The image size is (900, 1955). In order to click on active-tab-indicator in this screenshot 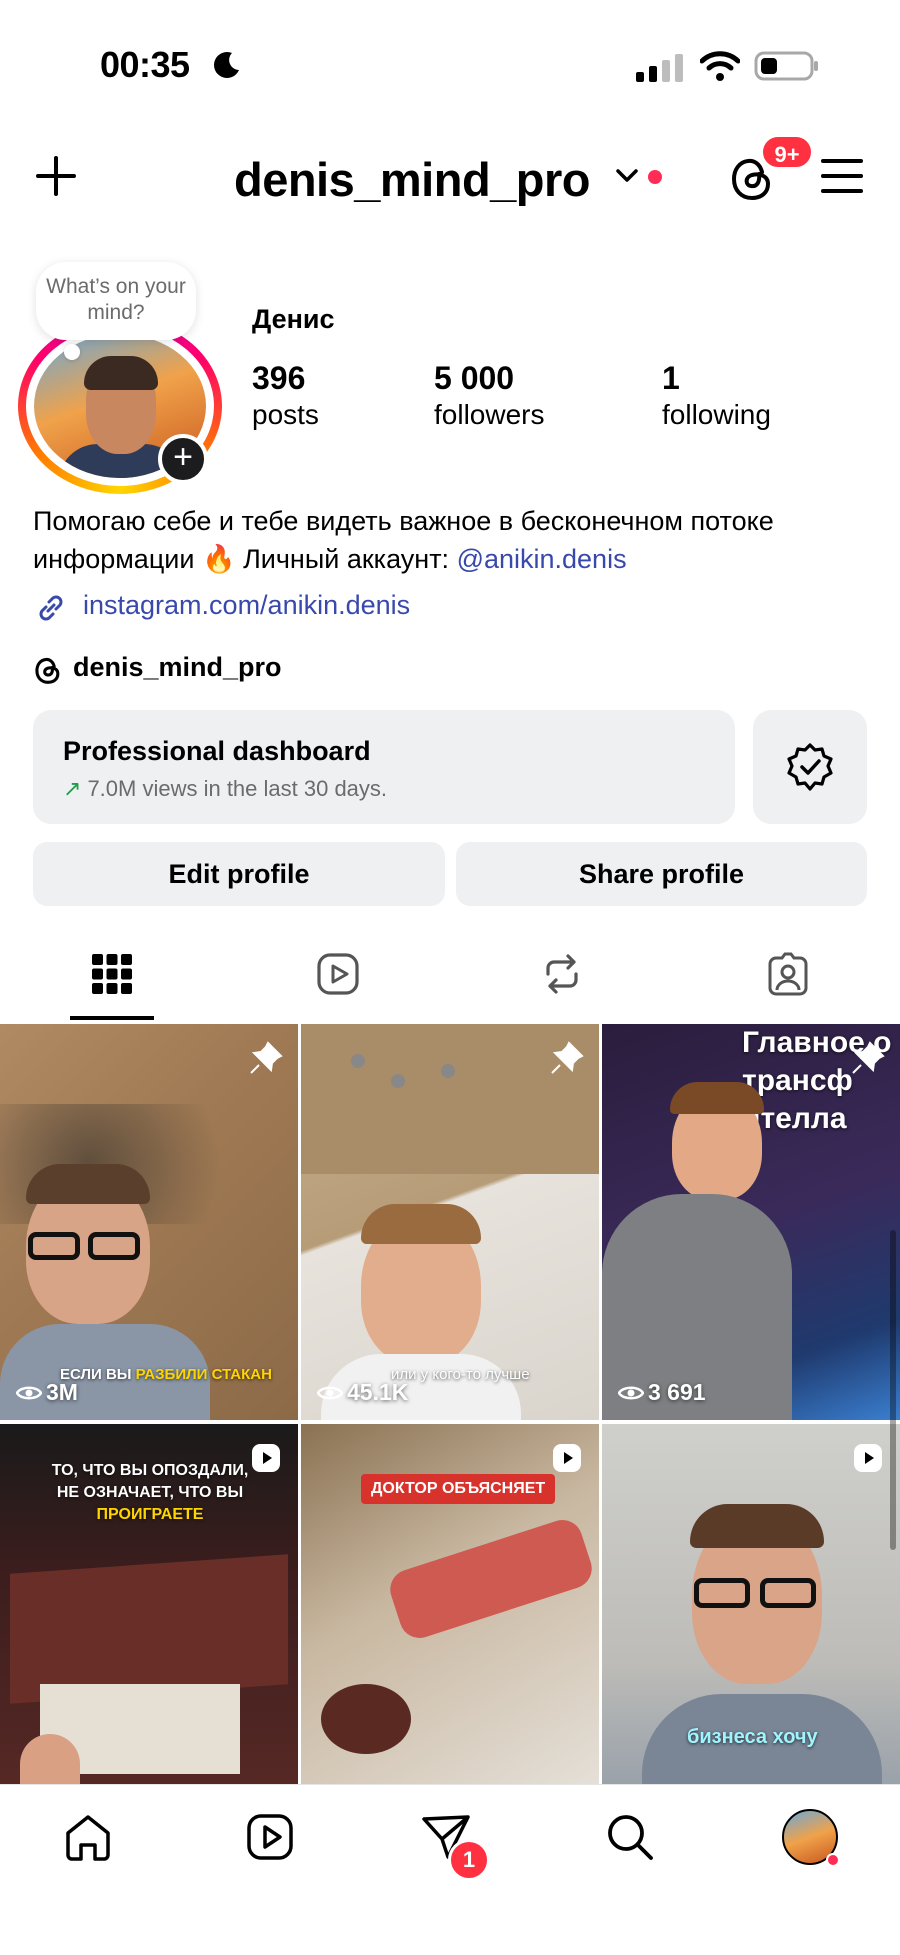, I will do `click(112, 1018)`.